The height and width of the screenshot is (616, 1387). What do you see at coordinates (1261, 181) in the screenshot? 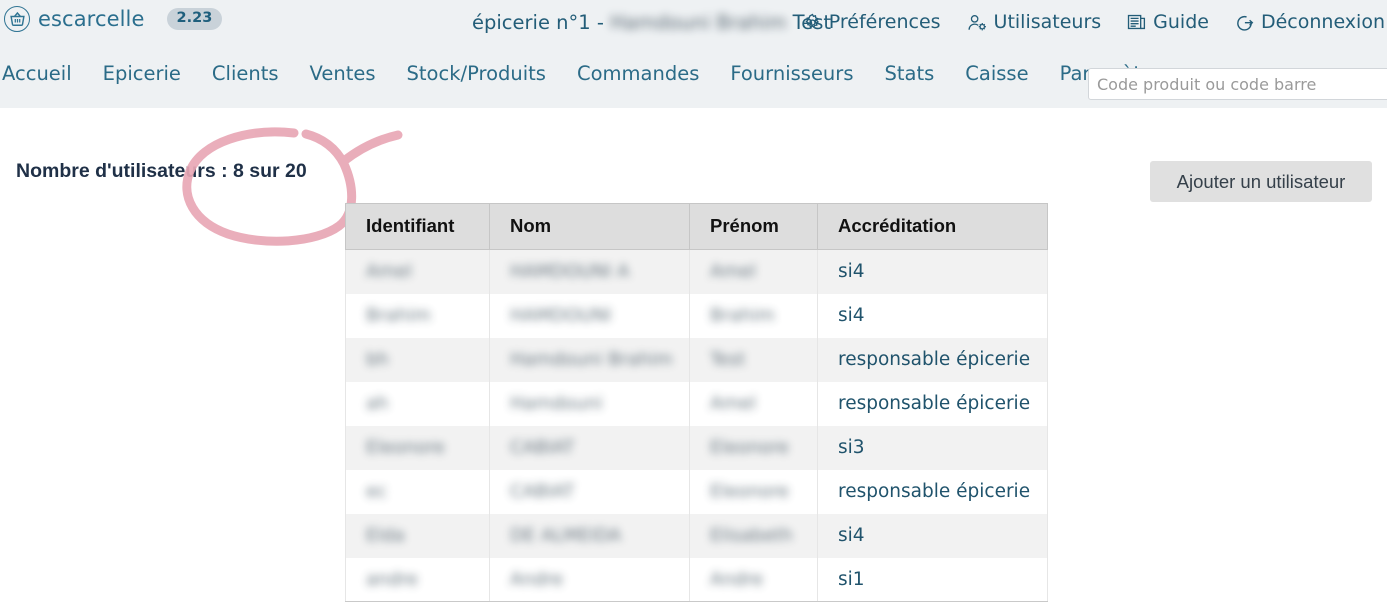
I see `add-user-button: Ajouter un utilisateur` at bounding box center [1261, 181].